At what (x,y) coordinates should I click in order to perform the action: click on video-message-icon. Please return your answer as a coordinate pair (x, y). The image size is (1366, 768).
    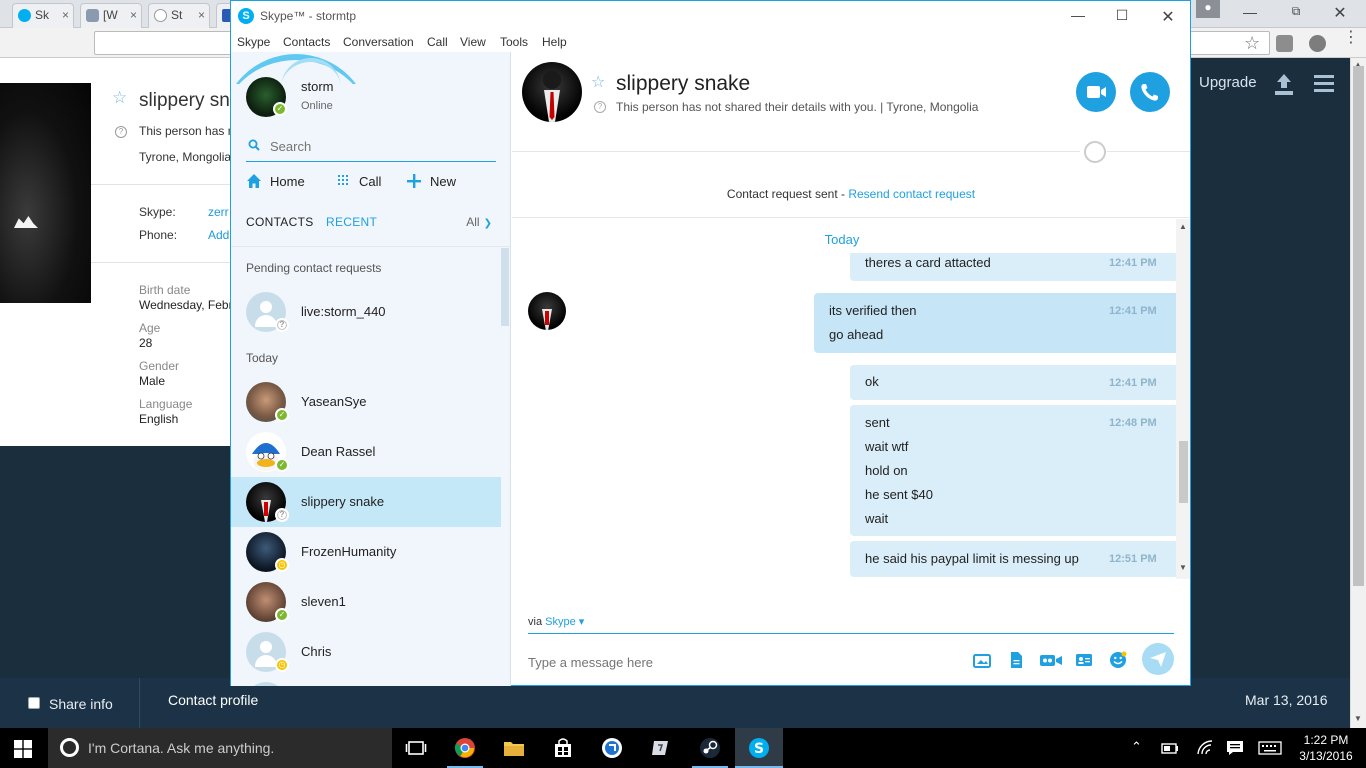
    Looking at the image, I should click on (1051, 660).